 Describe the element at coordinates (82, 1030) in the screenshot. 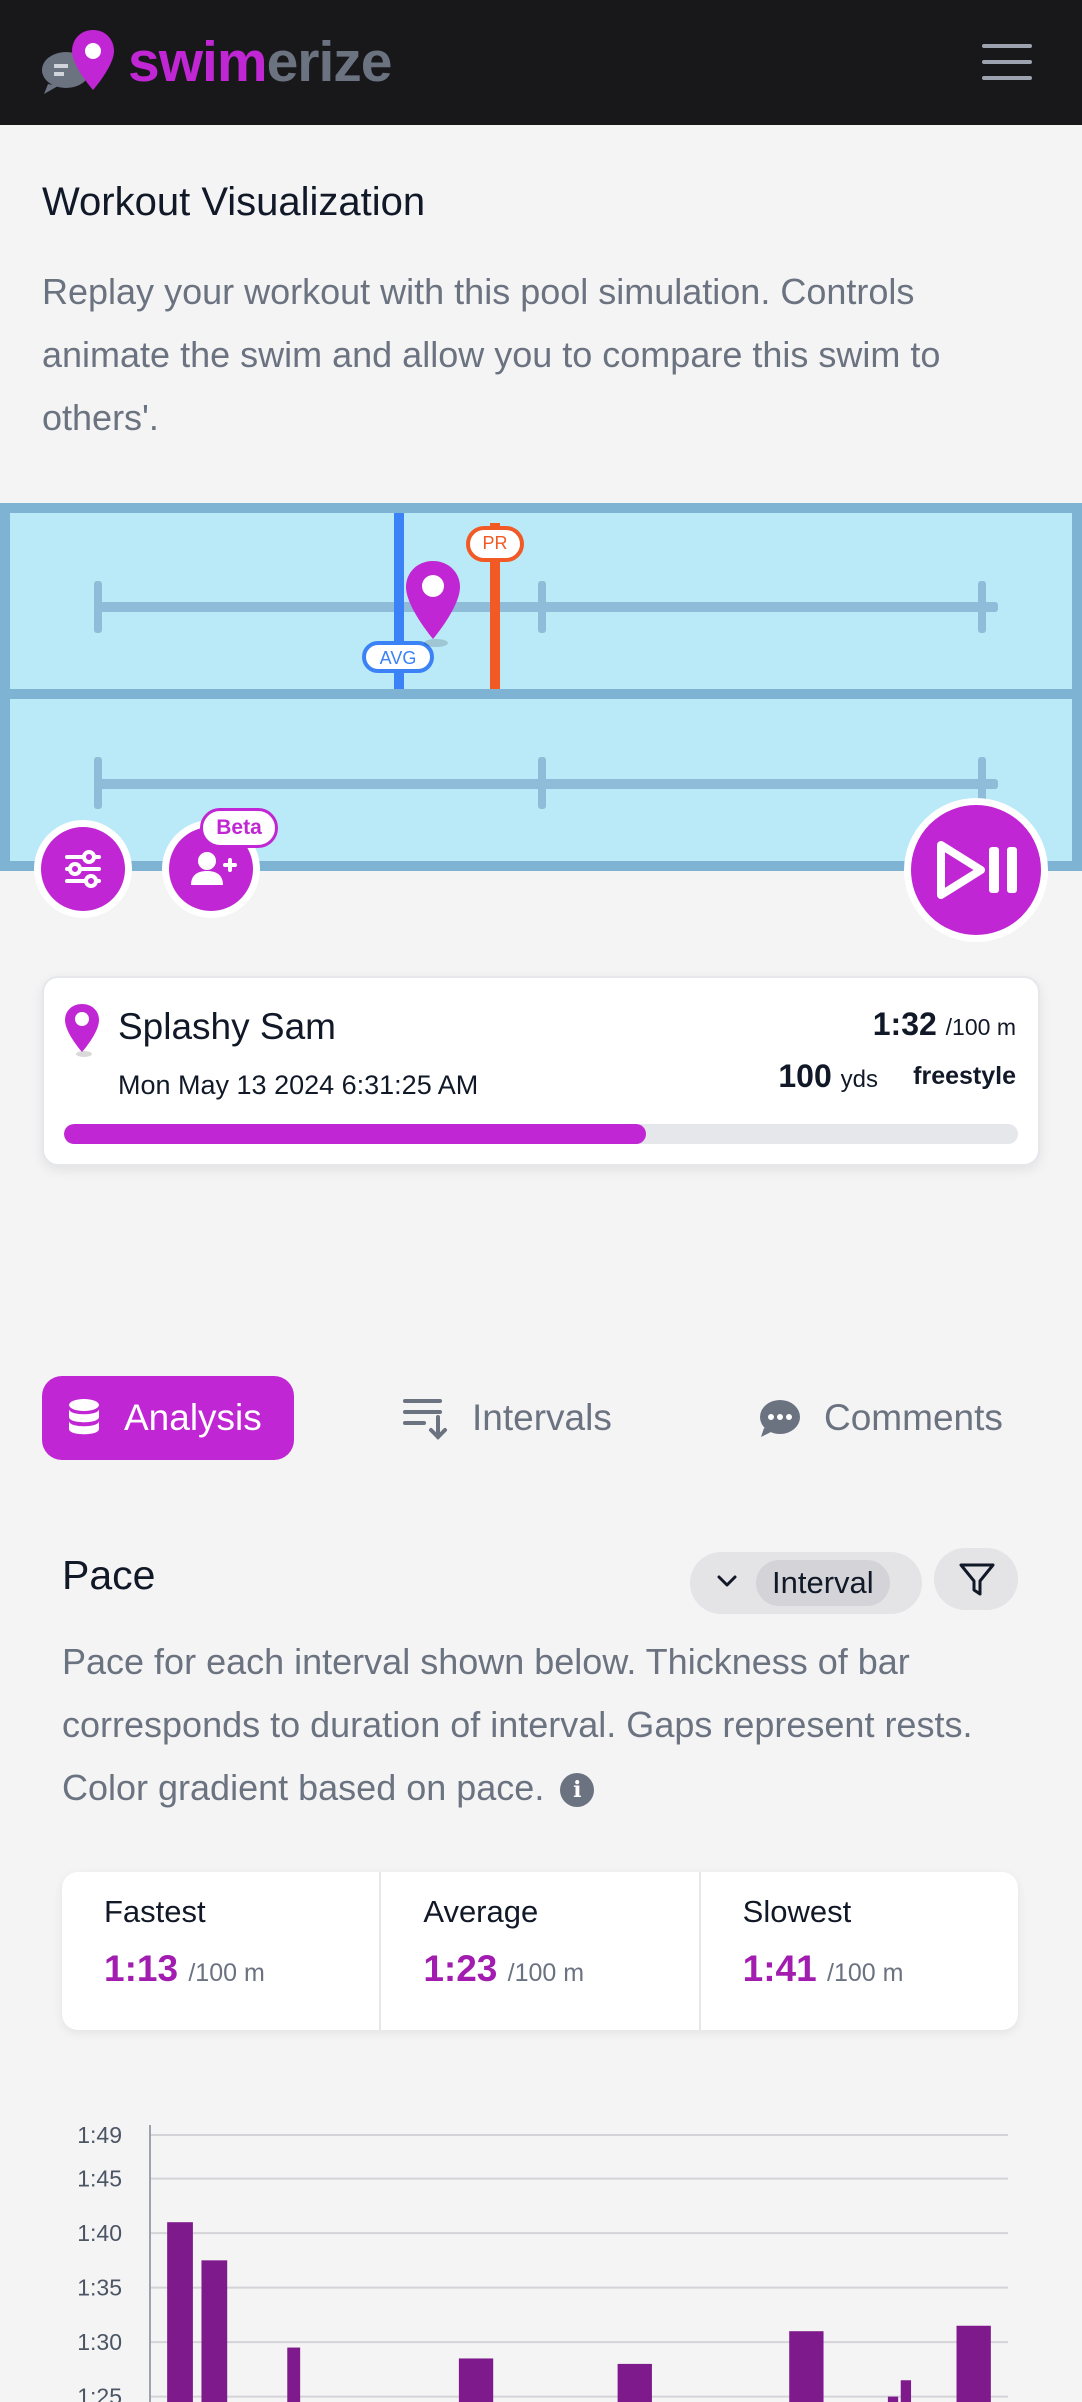

I see `location-pin-icon` at that location.